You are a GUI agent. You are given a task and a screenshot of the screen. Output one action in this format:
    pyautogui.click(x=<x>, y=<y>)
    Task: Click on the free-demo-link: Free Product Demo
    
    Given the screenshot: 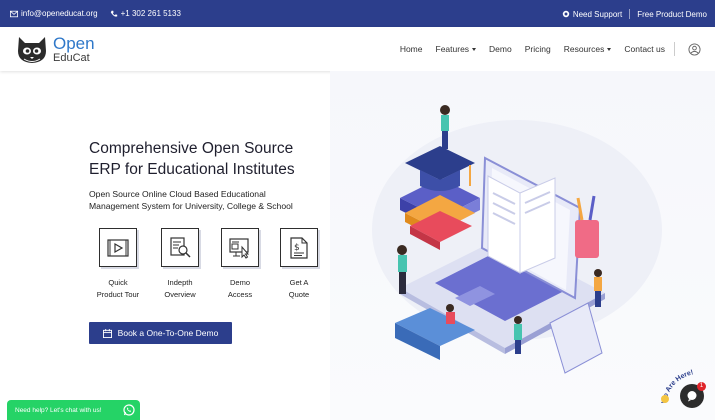 What is the action you would take?
    pyautogui.click(x=672, y=14)
    